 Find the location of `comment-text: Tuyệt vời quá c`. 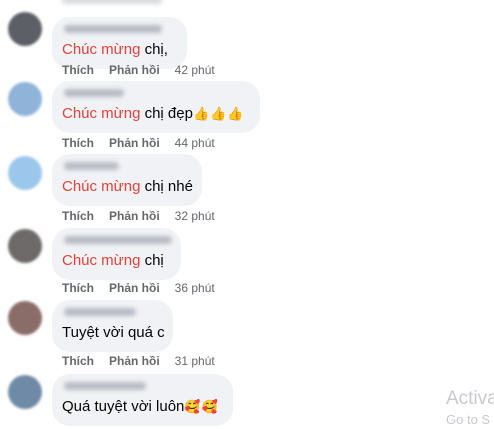

comment-text: Tuyệt vời quá c is located at coordinates (113, 333).